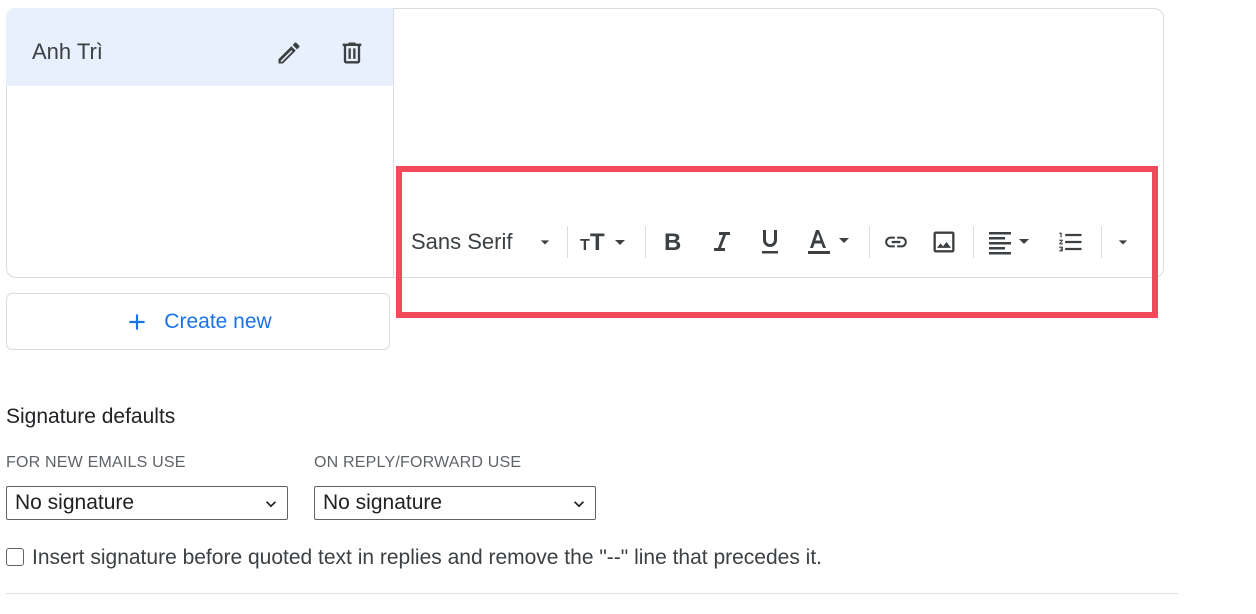 The image size is (1256, 614). I want to click on insert-before-quoted-checkbox, so click(15, 557).